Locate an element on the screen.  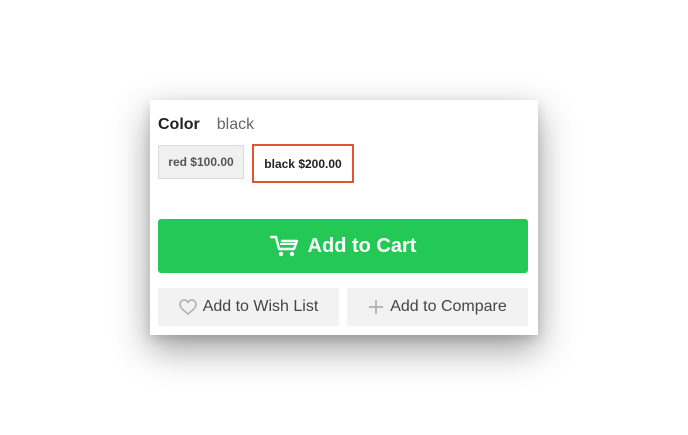
wish-list-label: Add to Wish List is located at coordinates (260, 306).